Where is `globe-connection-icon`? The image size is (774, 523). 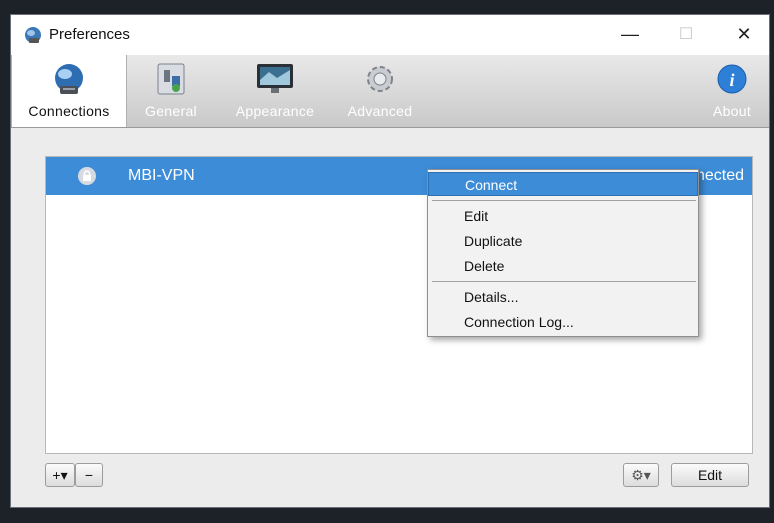
globe-connection-icon is located at coordinates (69, 79).